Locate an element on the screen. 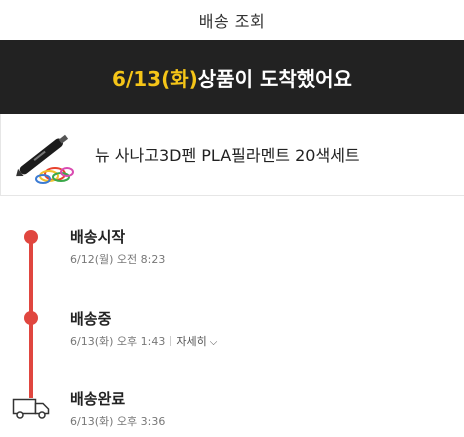 The width and height of the screenshot is (464, 437). product-image is located at coordinates (45, 159).